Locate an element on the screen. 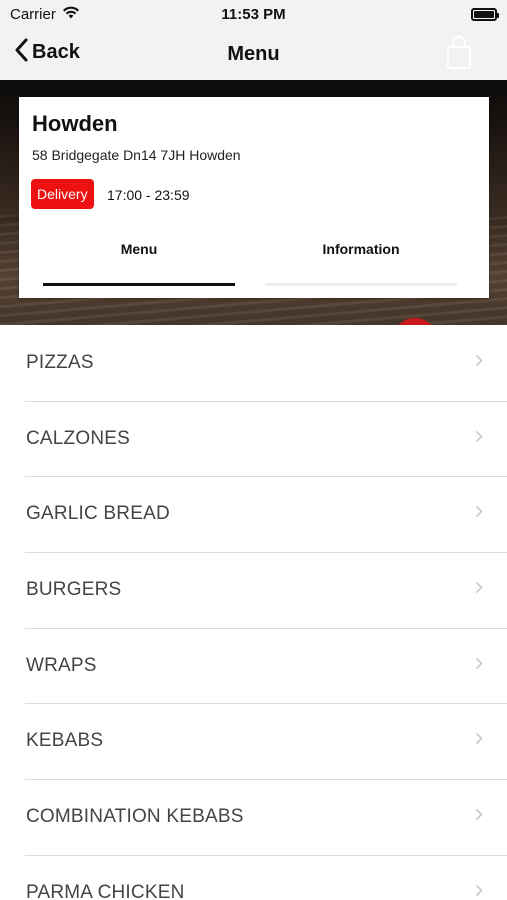 The width and height of the screenshot is (507, 900). chevron-left-icon is located at coordinates (21, 52).